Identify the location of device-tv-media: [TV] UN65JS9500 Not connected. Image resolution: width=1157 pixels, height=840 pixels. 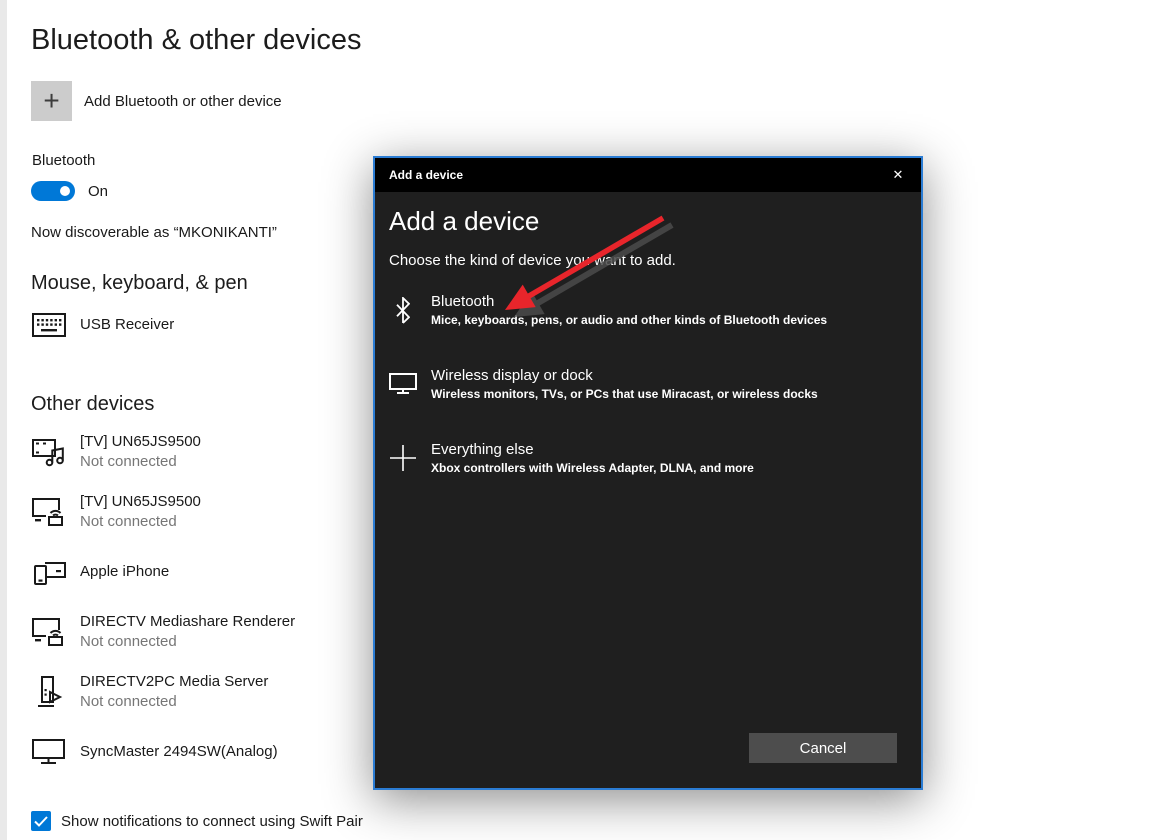
(196, 452).